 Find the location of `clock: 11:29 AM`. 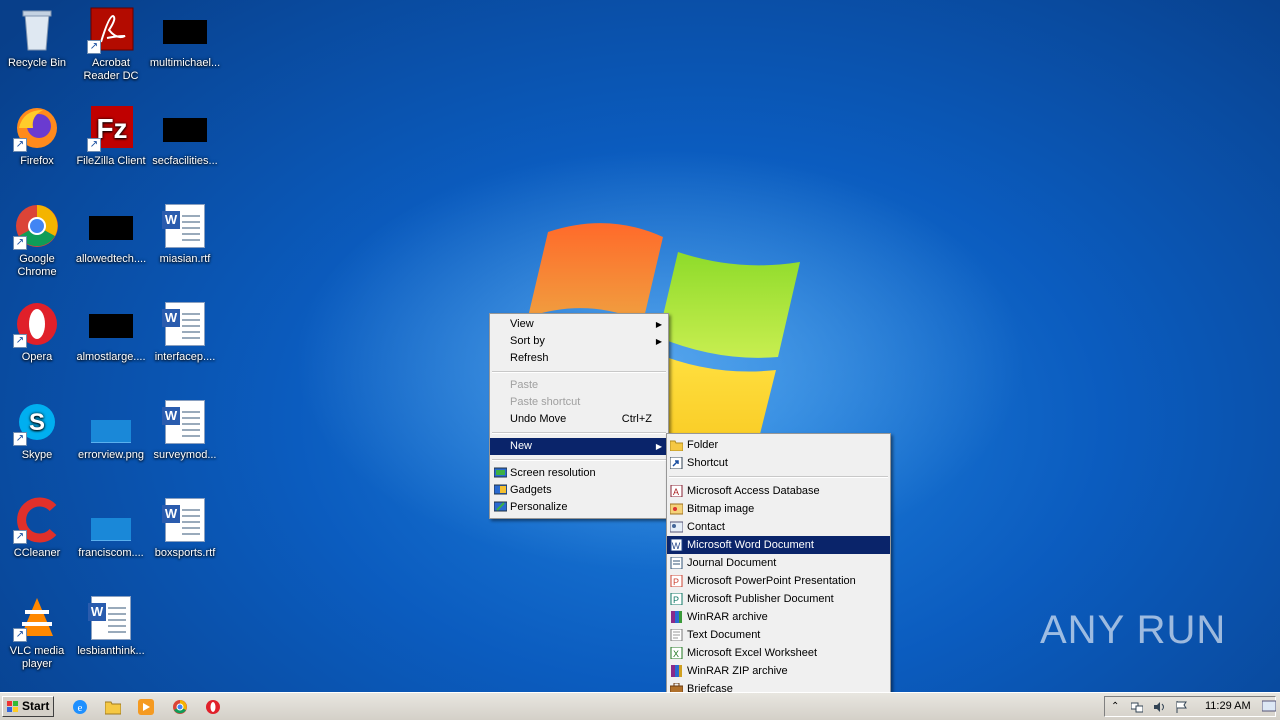

clock: 11:29 AM is located at coordinates (1228, 706).